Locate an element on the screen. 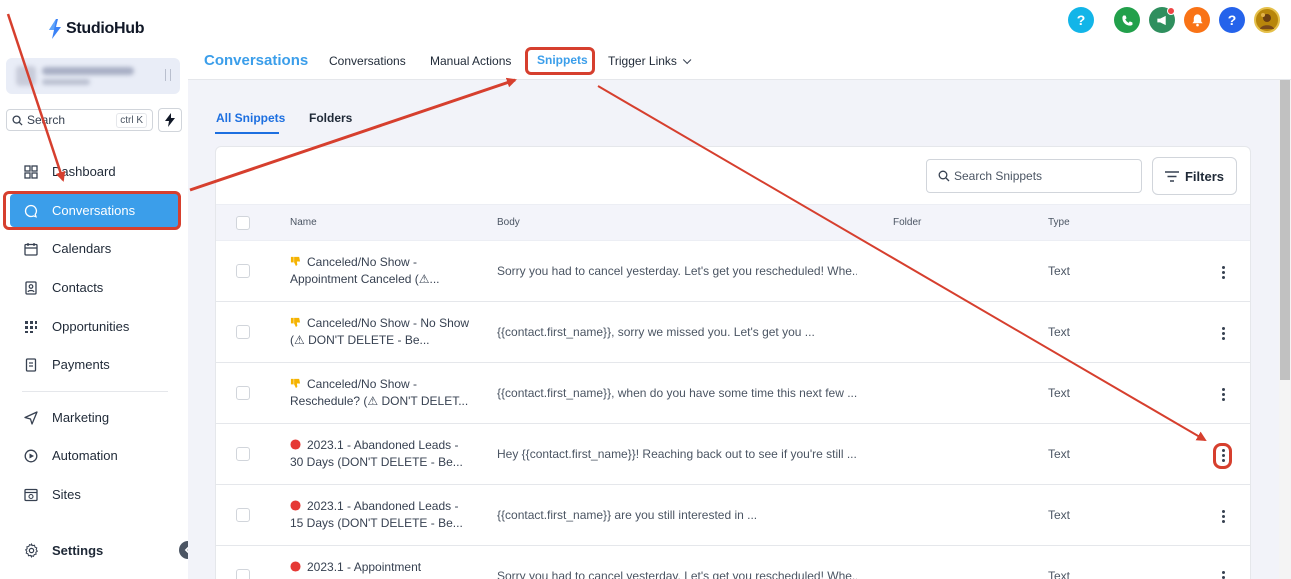 The height and width of the screenshot is (579, 1291). app-logo: StudioHub is located at coordinates (95, 29).